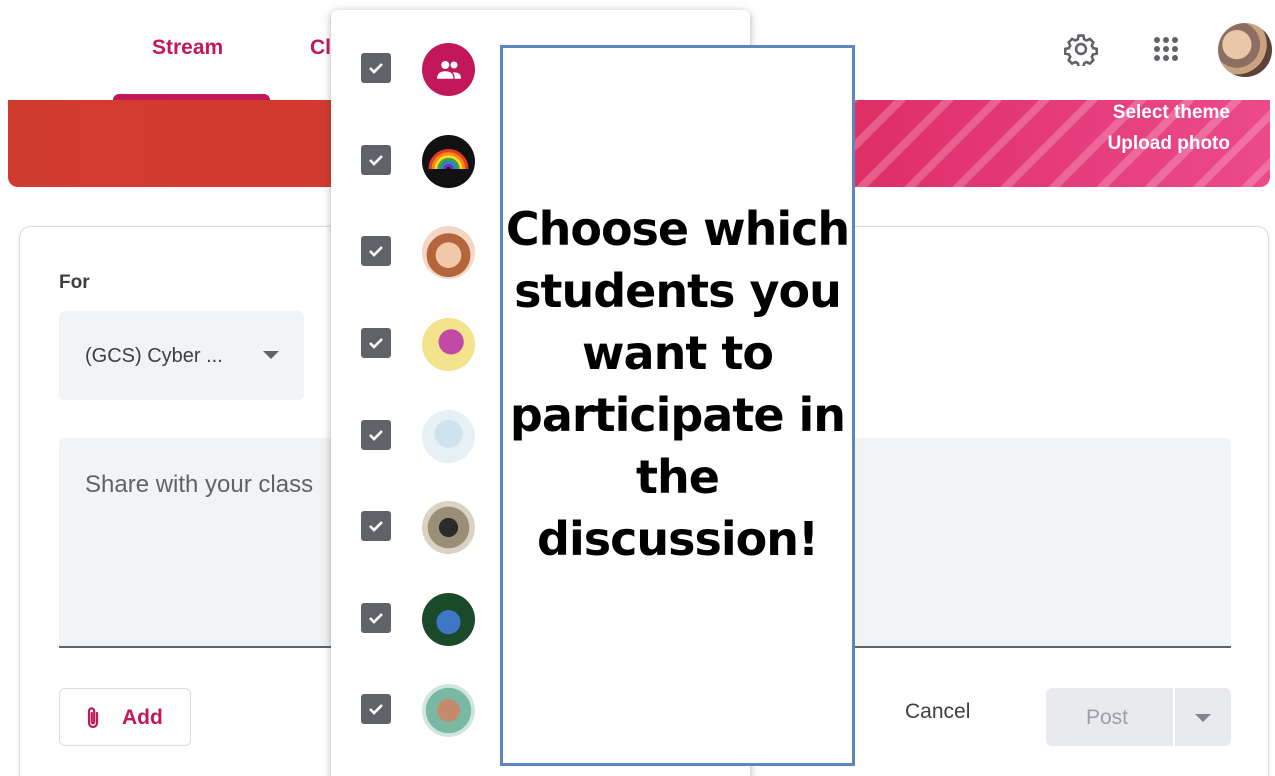 The width and height of the screenshot is (1275, 776). I want to click on upload-photo-link: Upload photo, so click(1169, 144).